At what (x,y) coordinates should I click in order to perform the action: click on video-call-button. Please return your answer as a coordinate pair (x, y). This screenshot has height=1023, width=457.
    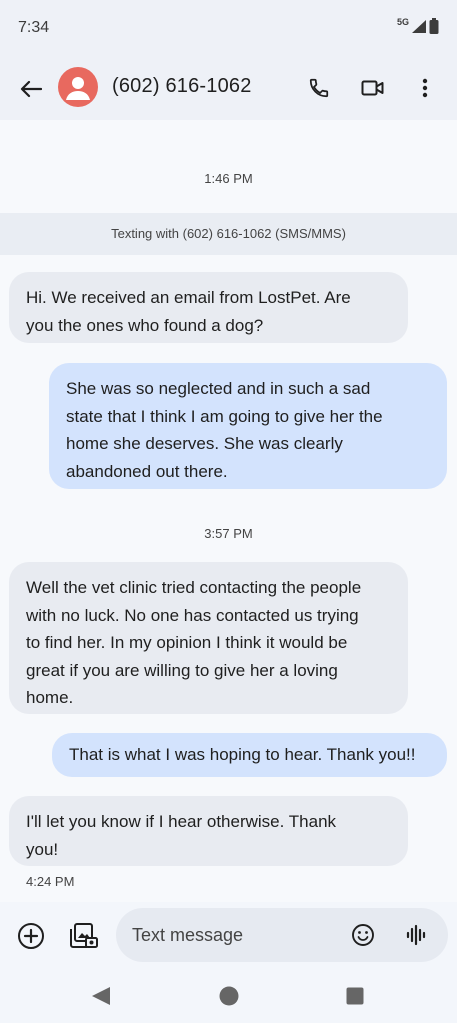
    Looking at the image, I should click on (373, 88).